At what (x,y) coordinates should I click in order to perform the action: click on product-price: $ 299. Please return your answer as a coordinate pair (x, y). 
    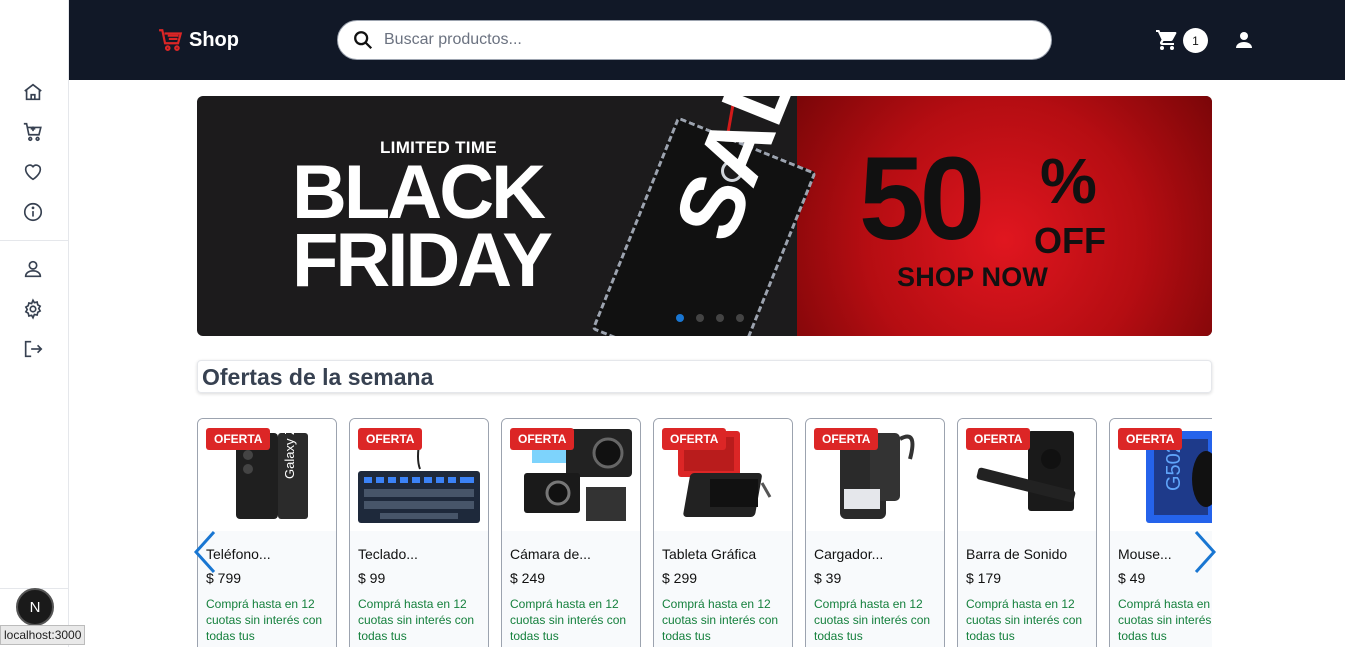
    Looking at the image, I should click on (680, 578).